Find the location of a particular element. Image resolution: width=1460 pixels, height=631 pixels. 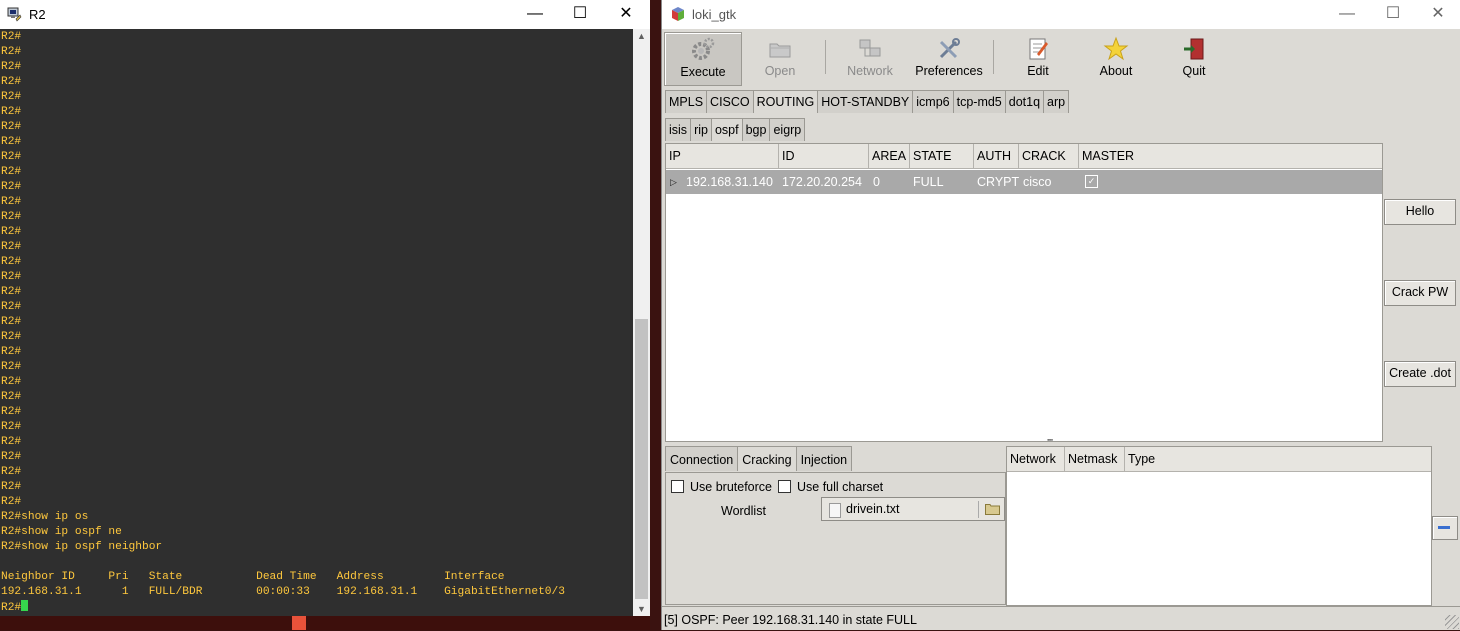

hello-button: Hello is located at coordinates (1420, 212).